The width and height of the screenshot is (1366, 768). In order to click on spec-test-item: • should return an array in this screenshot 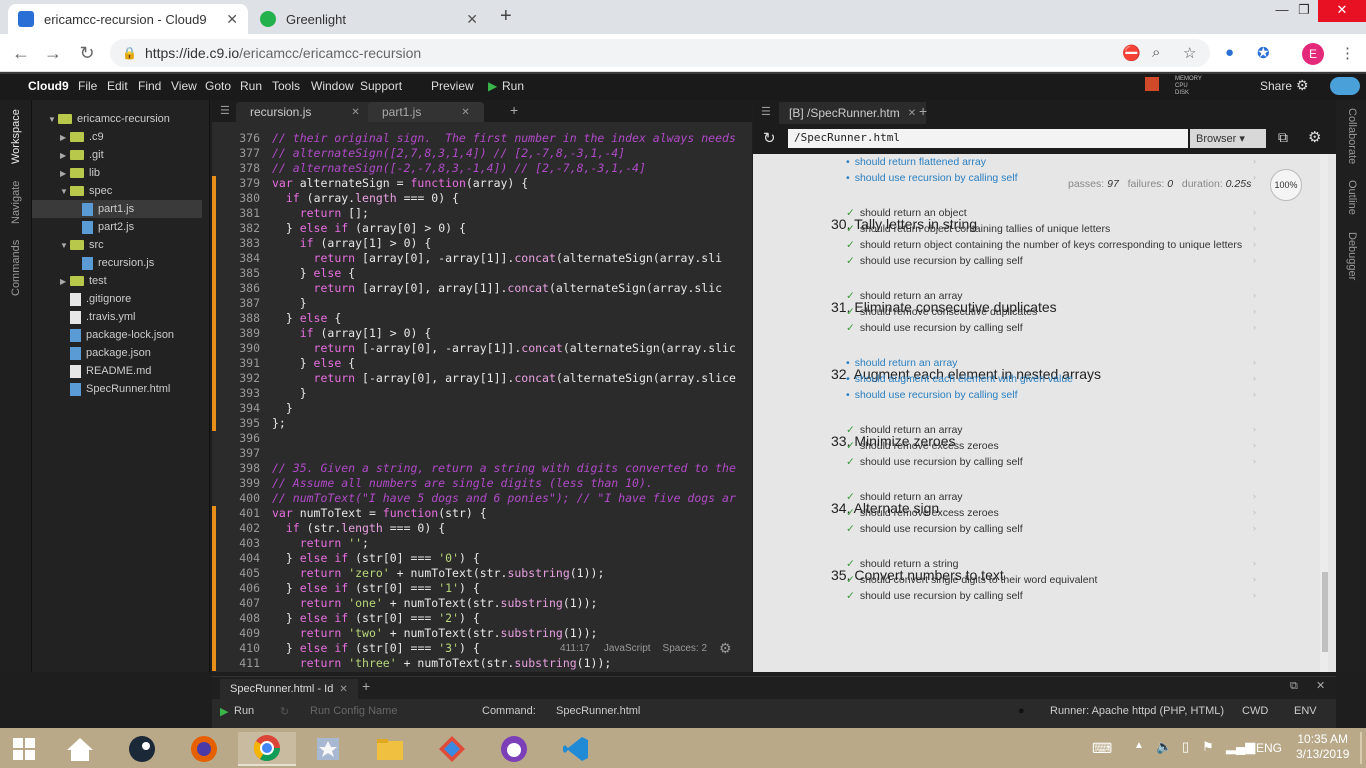, I will do `click(901, 363)`.